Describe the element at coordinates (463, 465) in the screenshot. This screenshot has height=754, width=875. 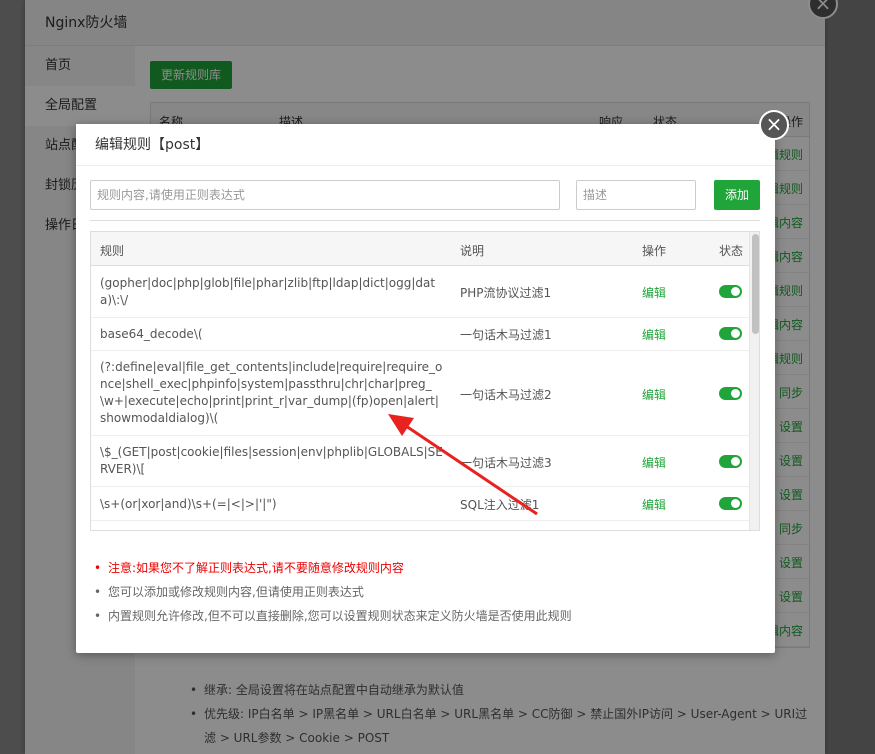
I see `annotation-arrow-icon` at that location.